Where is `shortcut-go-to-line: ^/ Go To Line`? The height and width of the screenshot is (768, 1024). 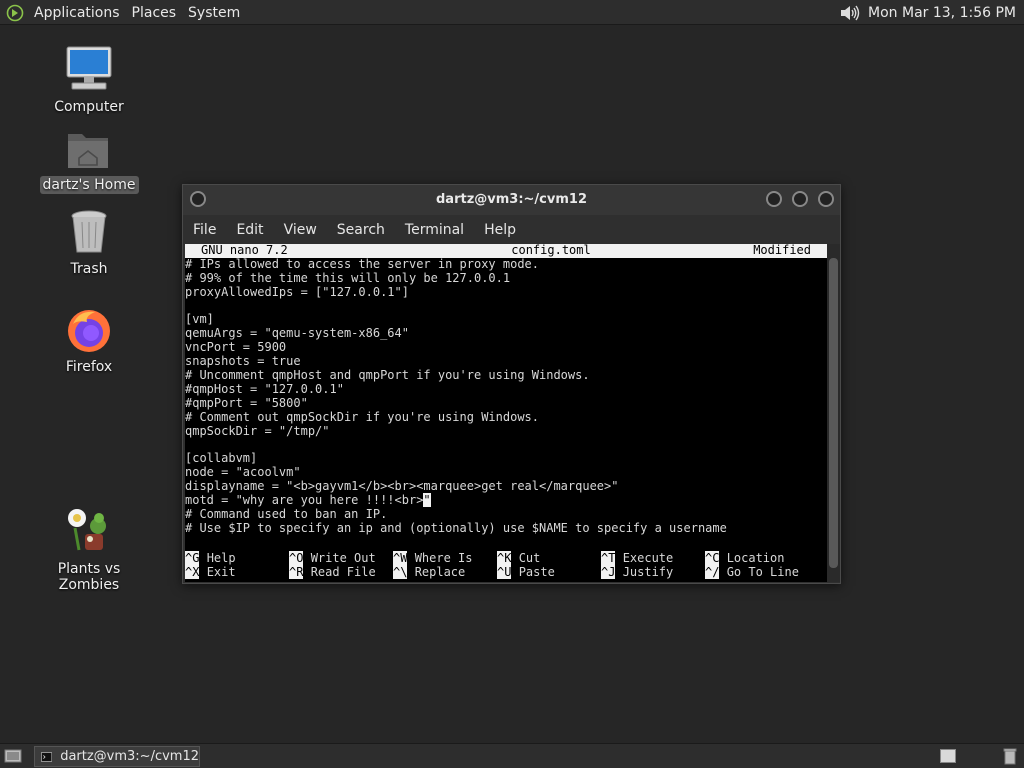
shortcut-go-to-line: ^/ Go To Line is located at coordinates (752, 571).